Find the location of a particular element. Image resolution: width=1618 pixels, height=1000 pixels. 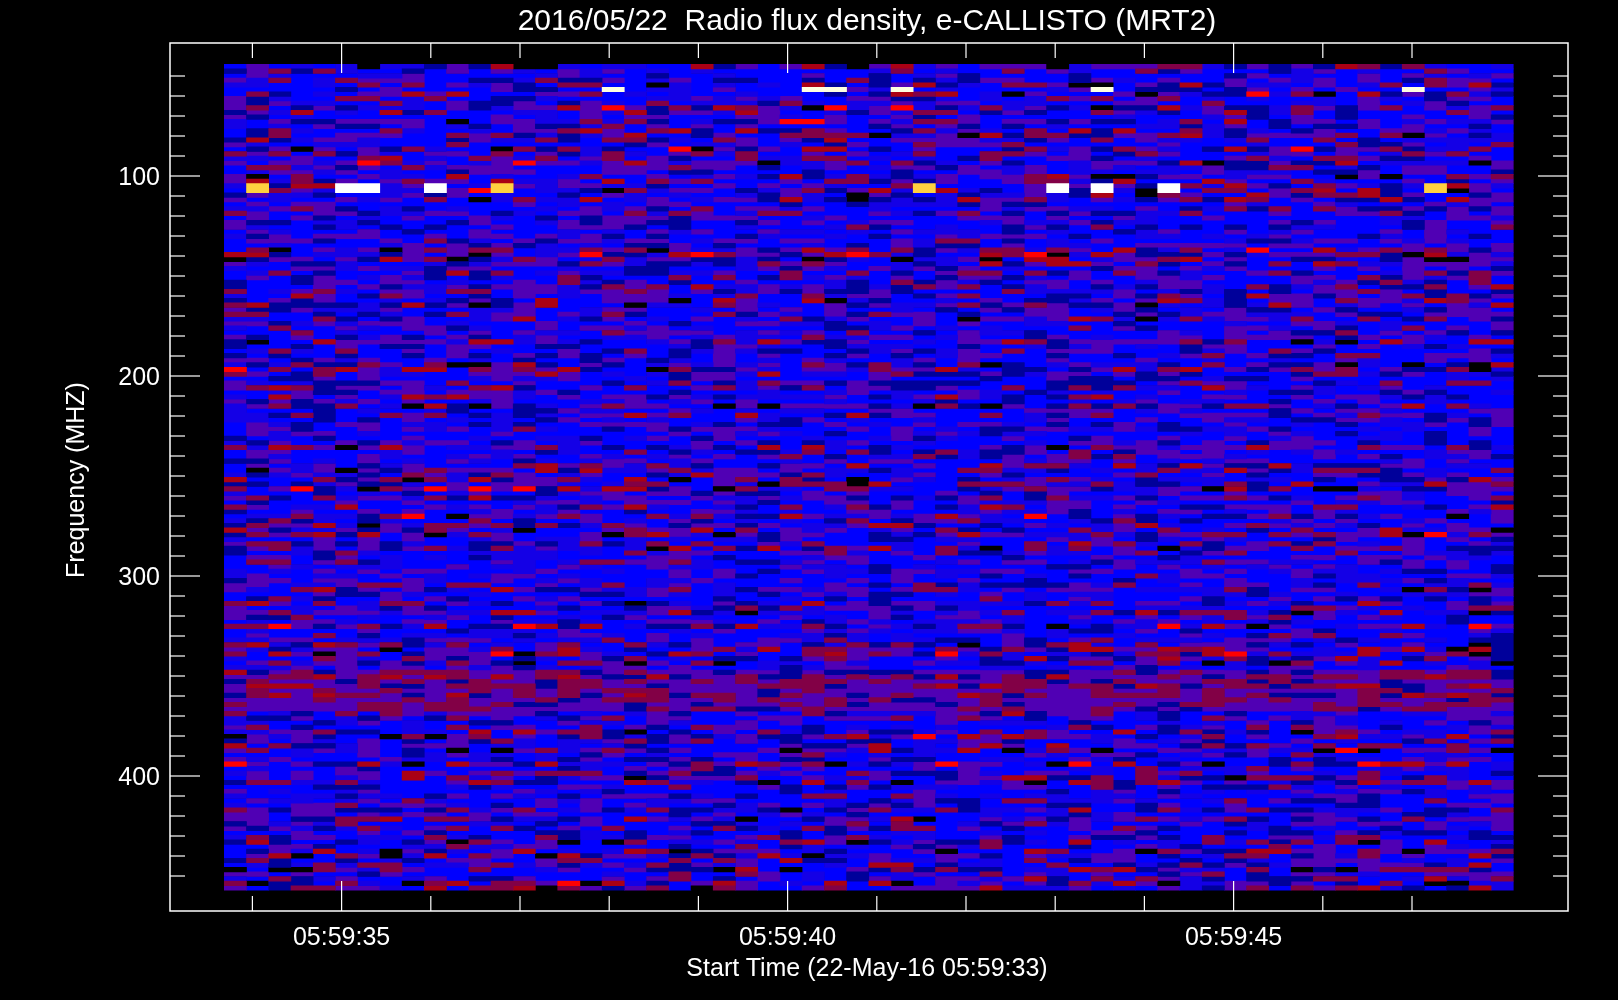

y-tick-label: 100 is located at coordinates (139, 176).